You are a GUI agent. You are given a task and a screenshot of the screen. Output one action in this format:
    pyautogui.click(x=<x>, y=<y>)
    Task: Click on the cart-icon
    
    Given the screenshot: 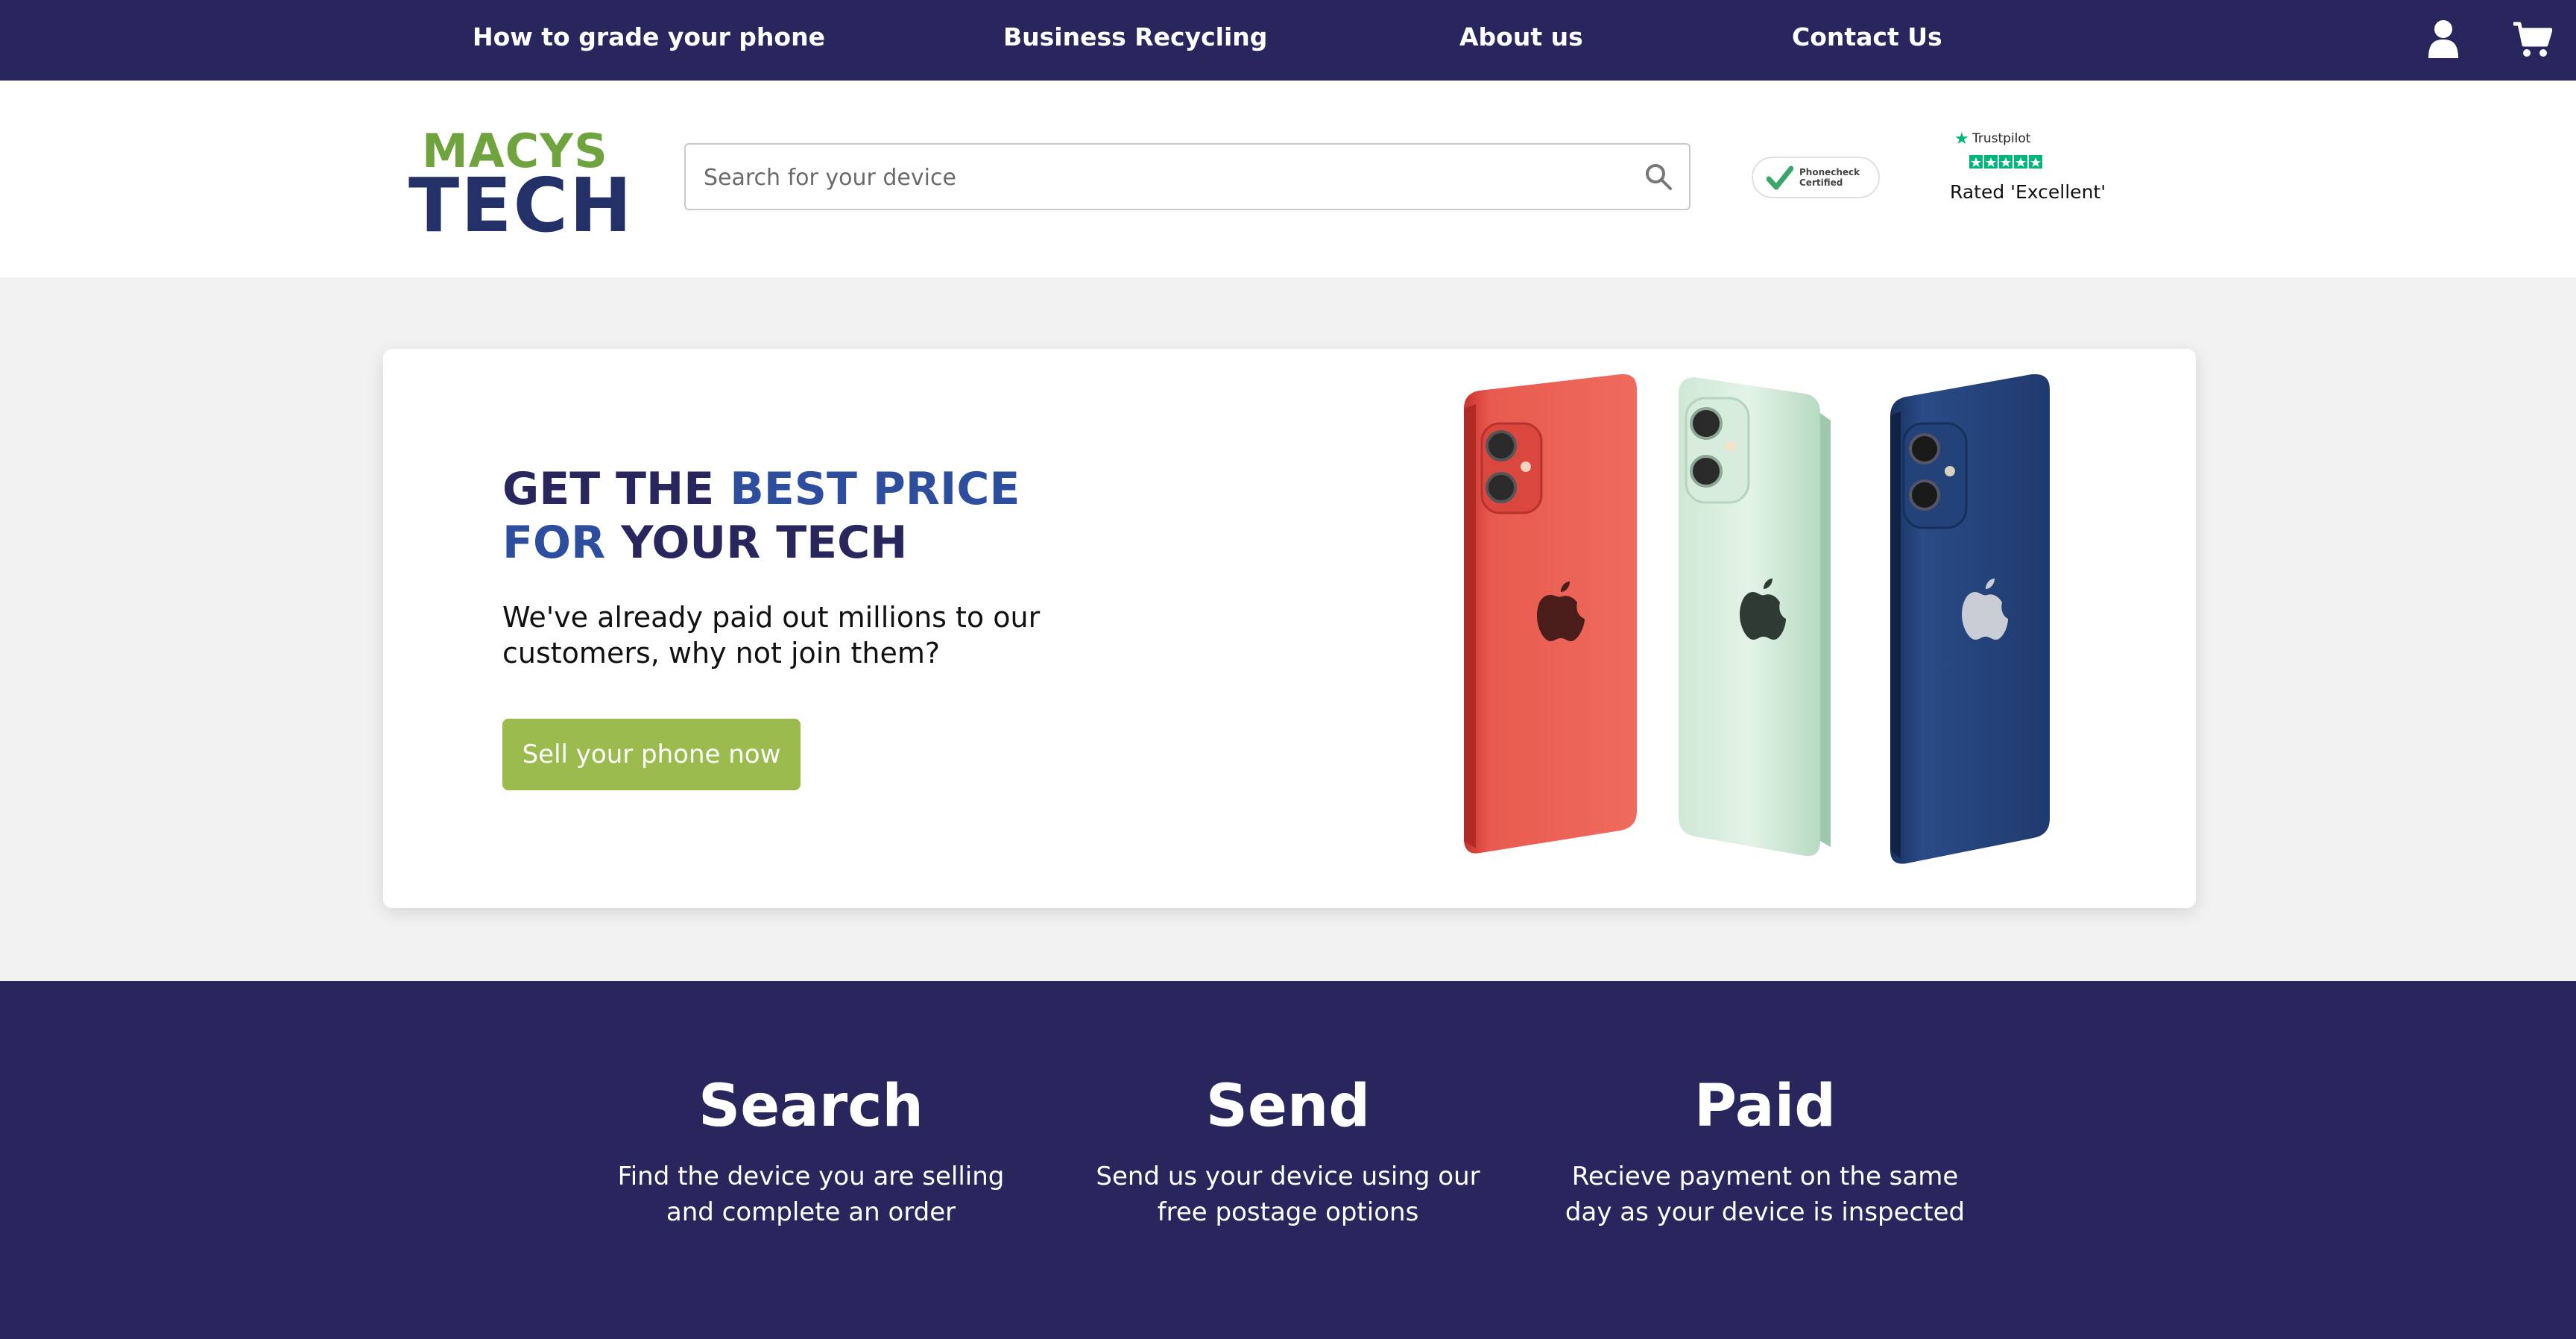 What is the action you would take?
    pyautogui.click(x=2532, y=41)
    